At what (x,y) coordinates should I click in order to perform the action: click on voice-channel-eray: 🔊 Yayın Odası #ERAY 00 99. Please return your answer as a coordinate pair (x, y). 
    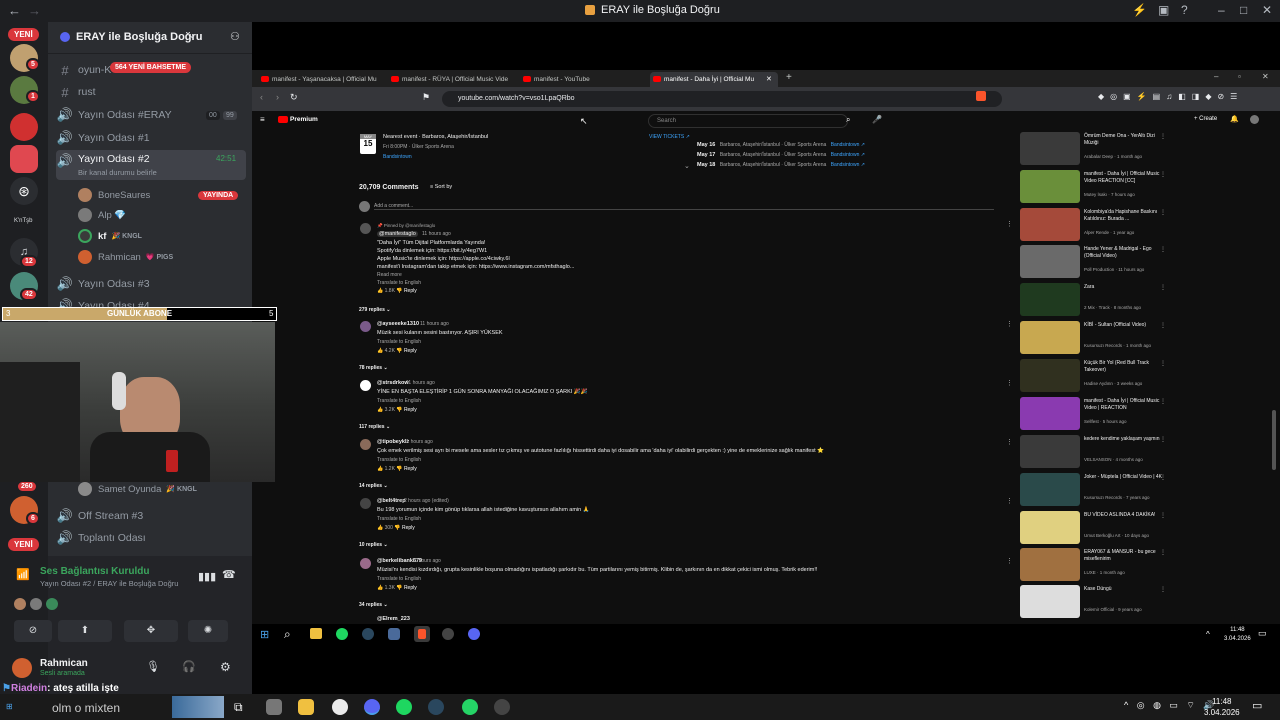
    Looking at the image, I should click on (151, 115).